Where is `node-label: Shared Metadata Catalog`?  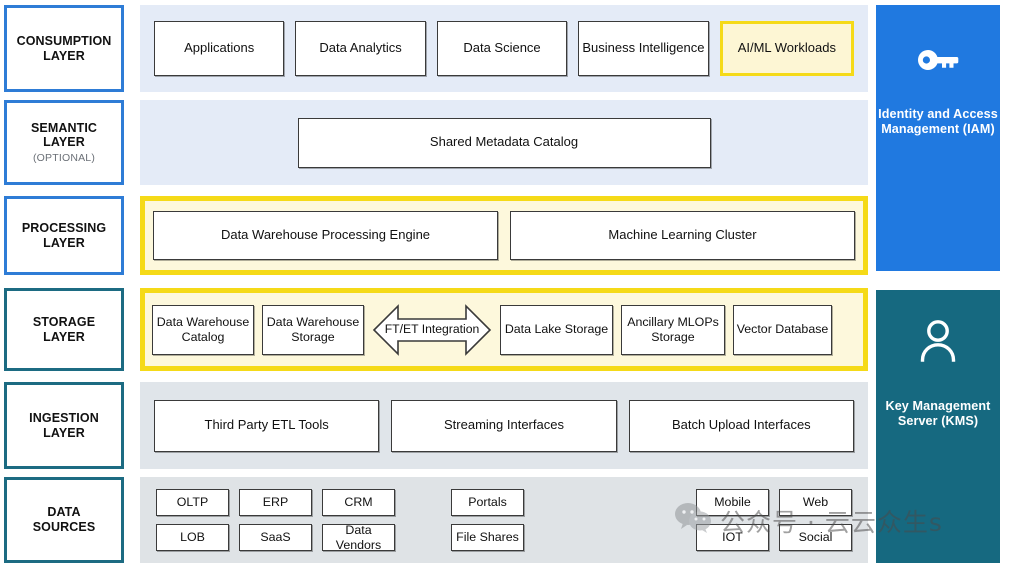 node-label: Shared Metadata Catalog is located at coordinates (504, 142).